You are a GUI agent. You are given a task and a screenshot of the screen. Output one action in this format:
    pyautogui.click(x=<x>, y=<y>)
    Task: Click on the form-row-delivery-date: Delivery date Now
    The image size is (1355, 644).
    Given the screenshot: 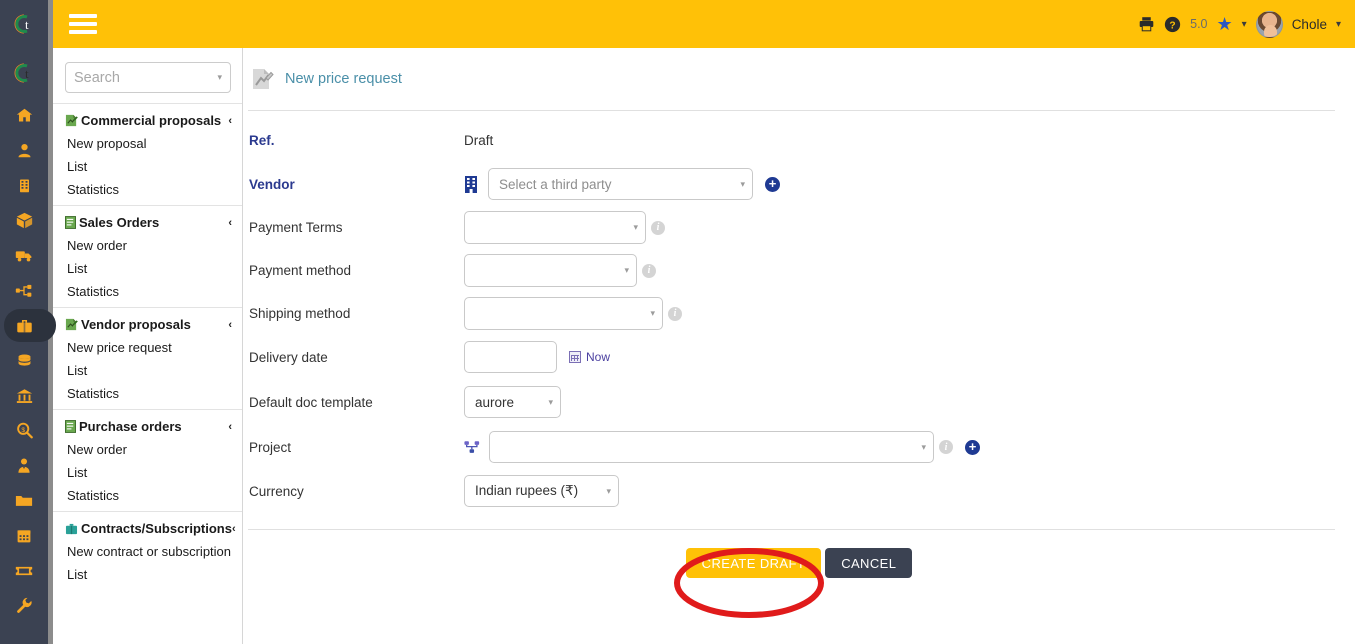 What is the action you would take?
    pyautogui.click(x=802, y=357)
    